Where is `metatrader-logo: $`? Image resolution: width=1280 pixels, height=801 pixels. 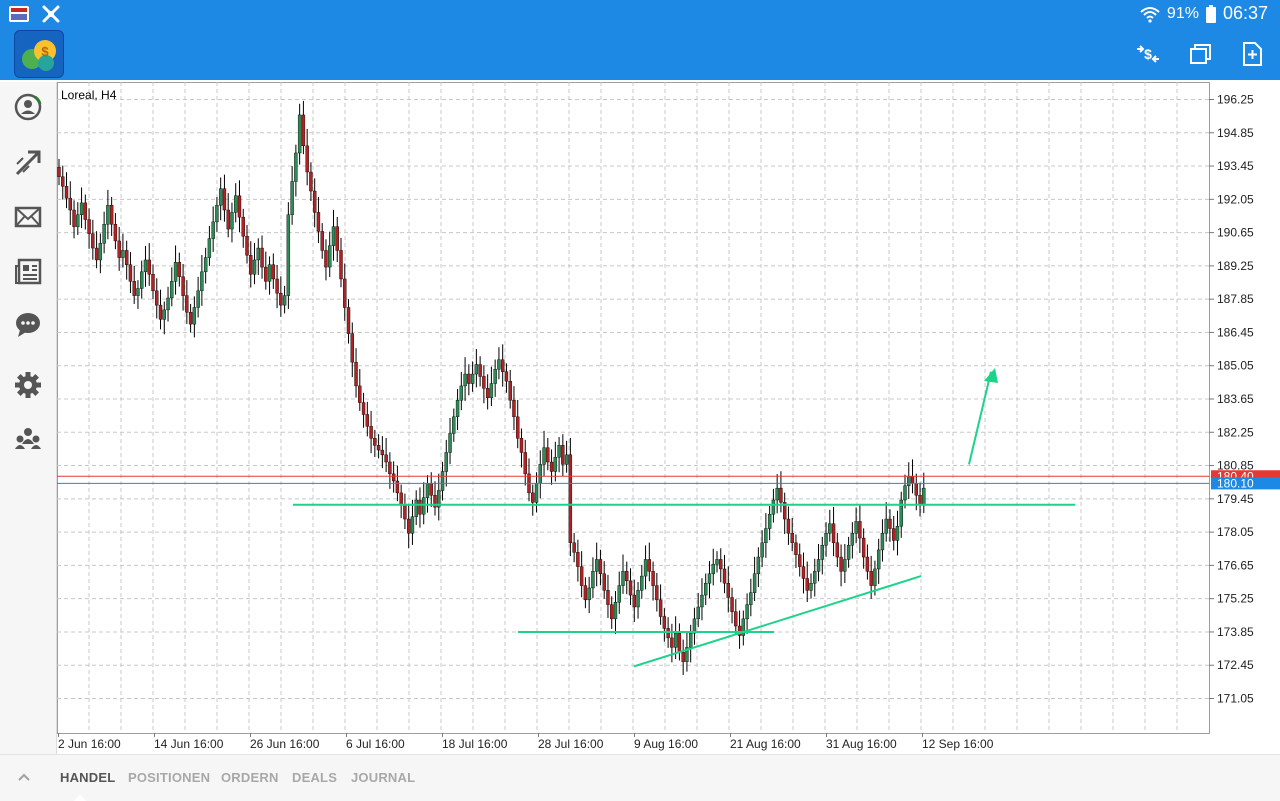
metatrader-logo: $ is located at coordinates (39, 54).